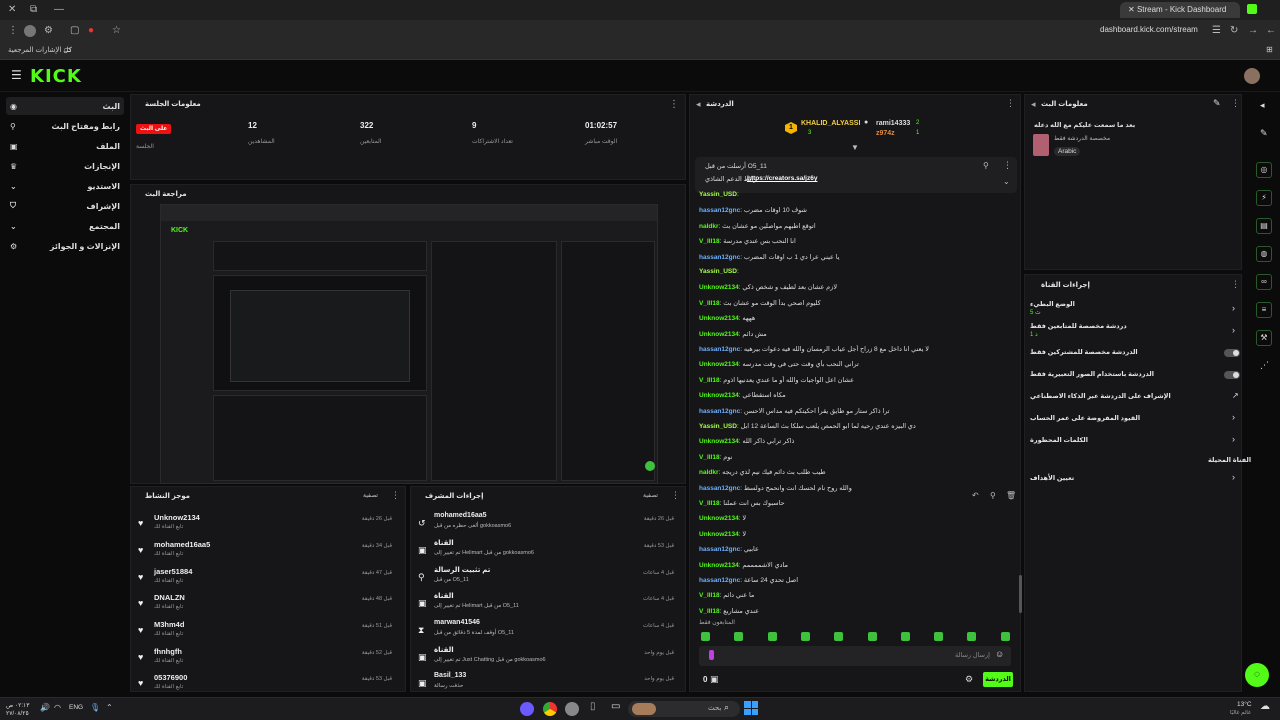 The width and height of the screenshot is (1280, 720). What do you see at coordinates (858, 441) in the screenshot?
I see `chat-message: Unknow2134: ذاكر ترابي ذاكر الله` at bounding box center [858, 441].